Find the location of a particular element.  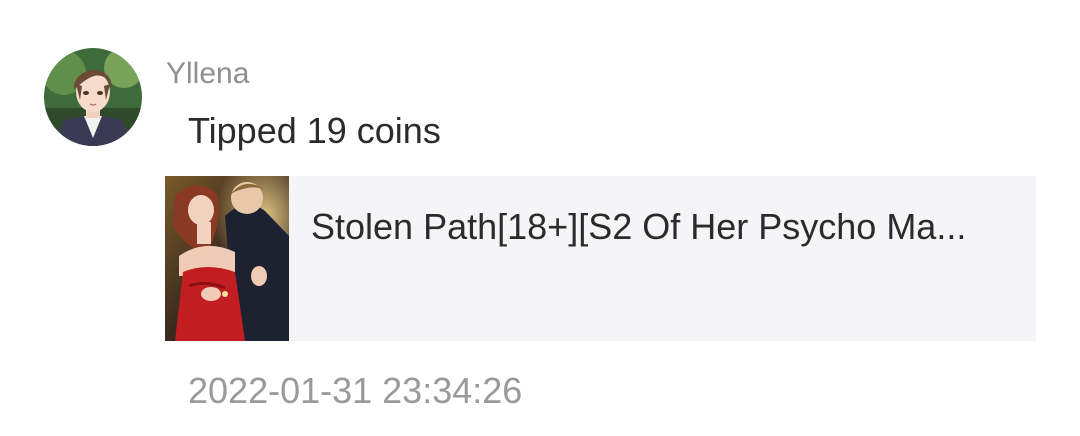

user-avatar is located at coordinates (93, 97).